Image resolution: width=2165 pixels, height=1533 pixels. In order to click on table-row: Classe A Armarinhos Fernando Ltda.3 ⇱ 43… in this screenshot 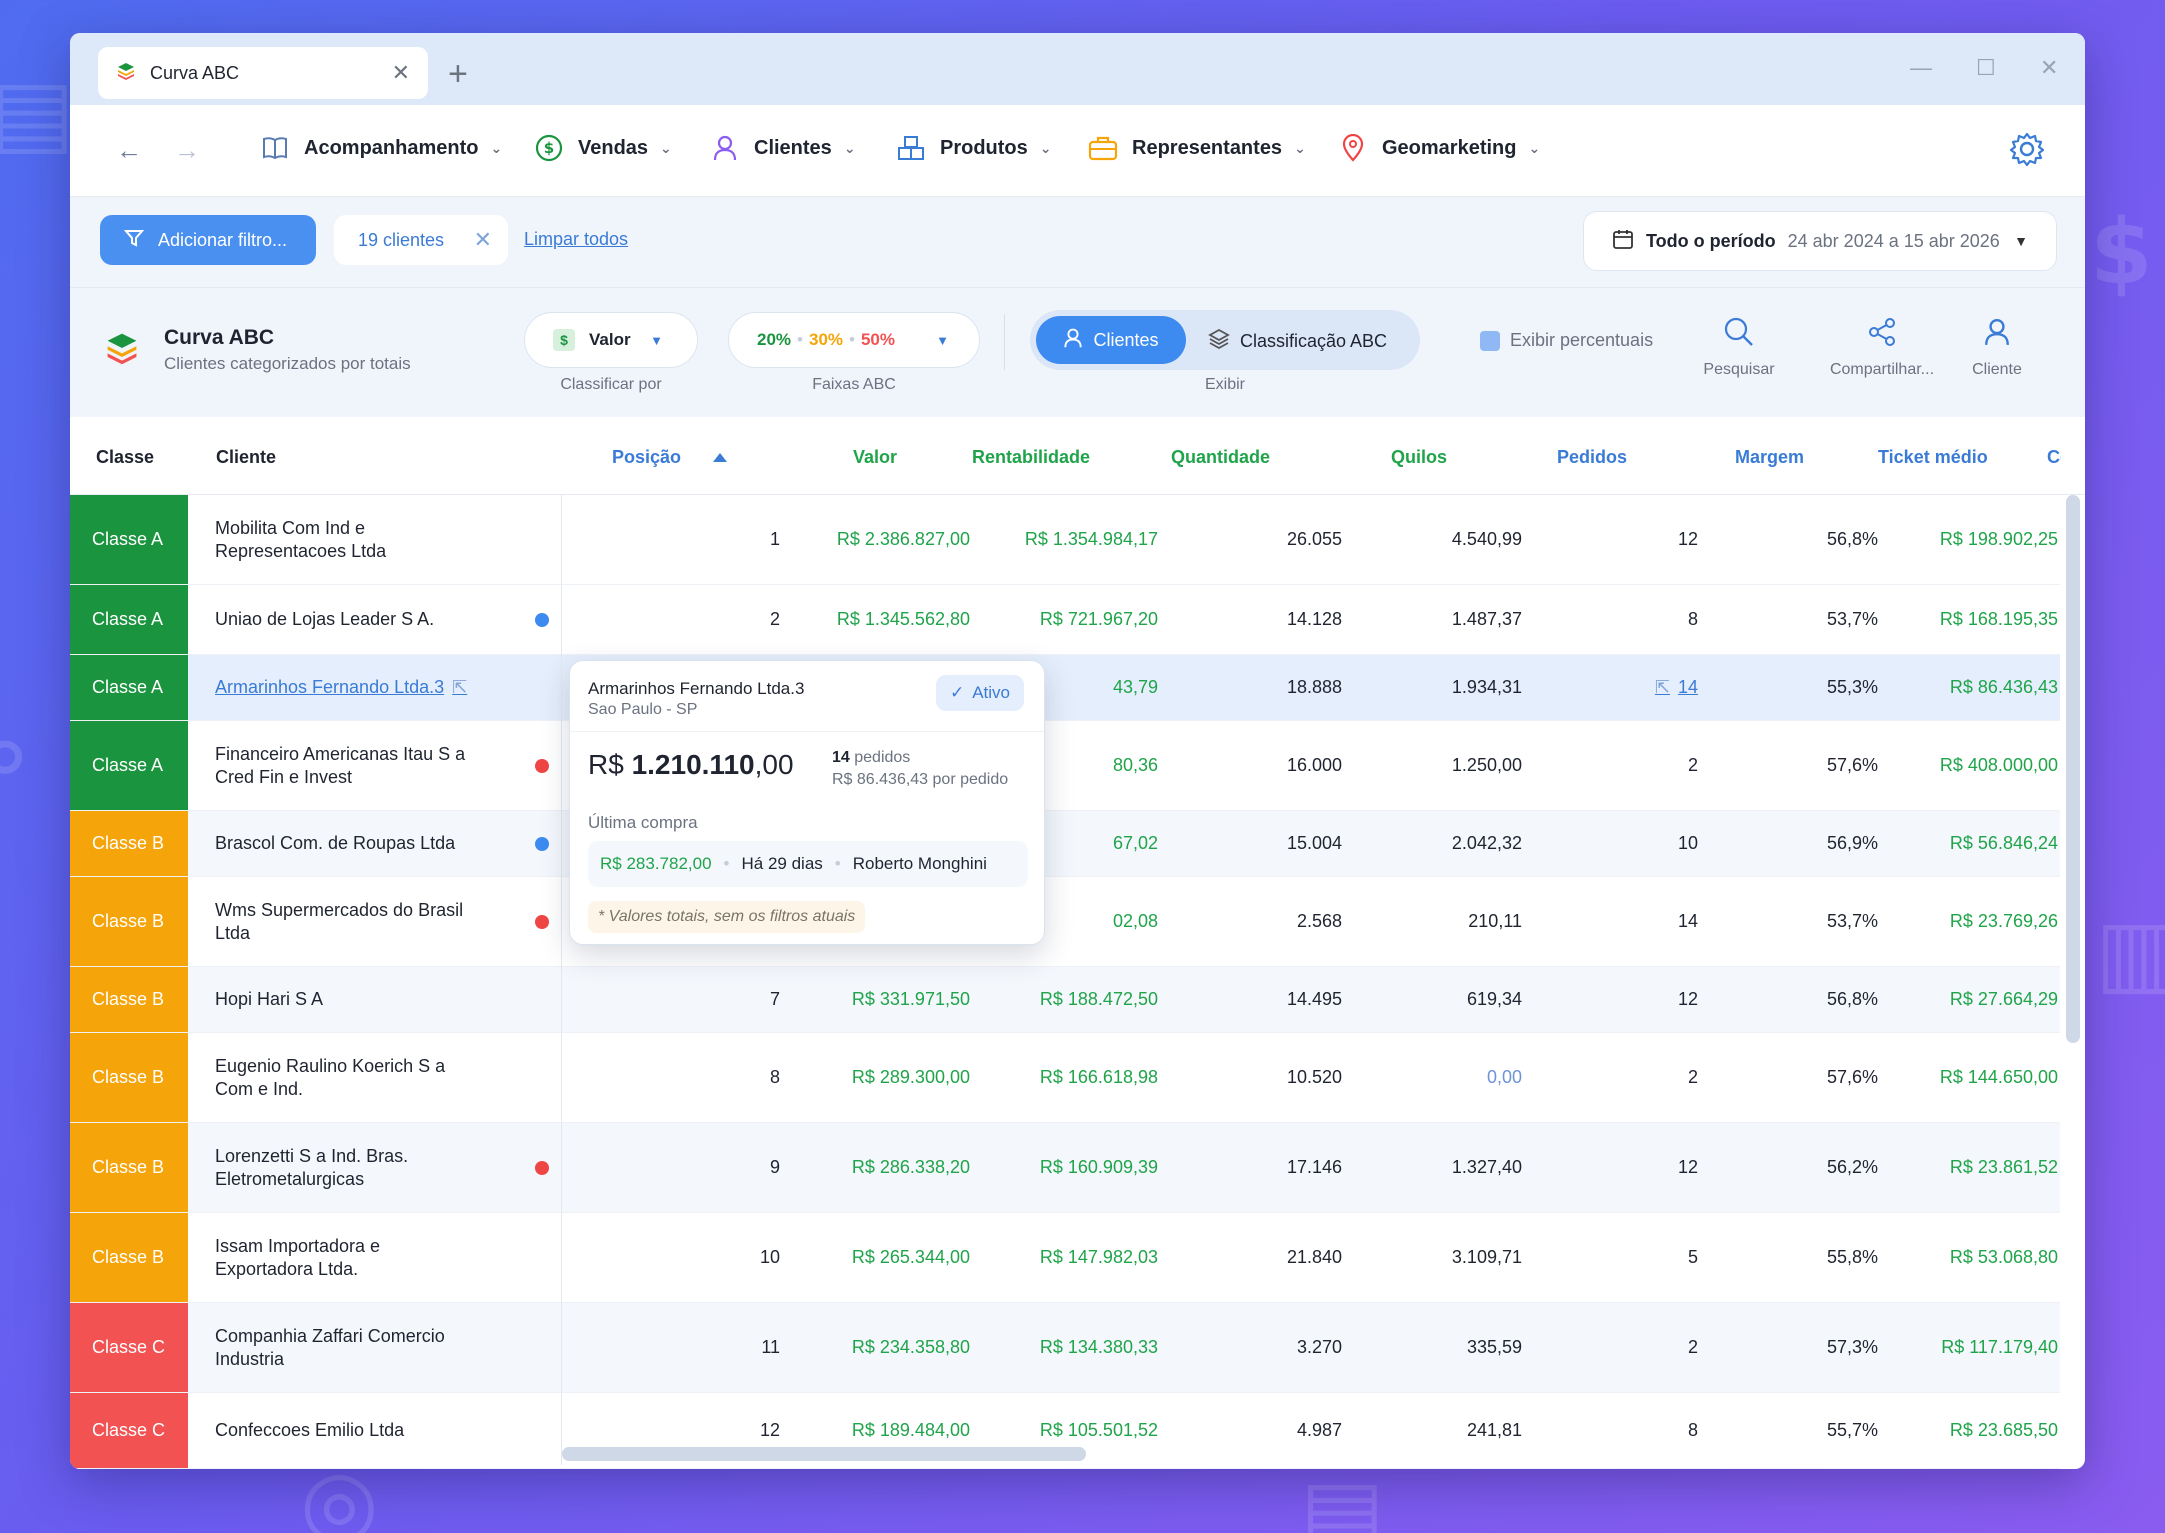, I will do `click(1065, 688)`.